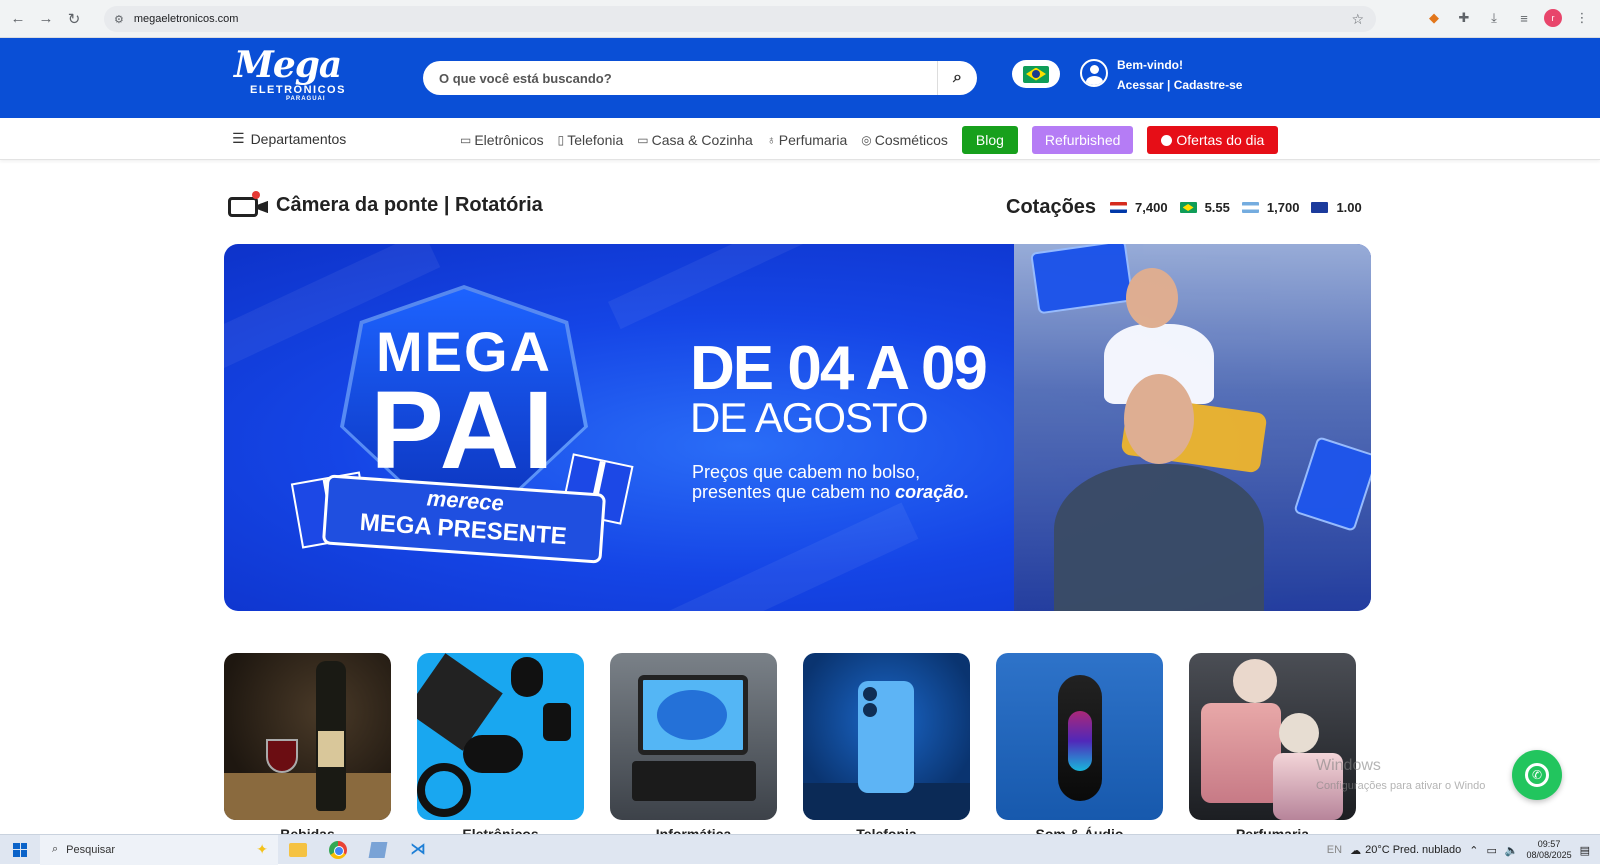  What do you see at coordinates (643, 140) in the screenshot?
I see `appliance-icon: ▭` at bounding box center [643, 140].